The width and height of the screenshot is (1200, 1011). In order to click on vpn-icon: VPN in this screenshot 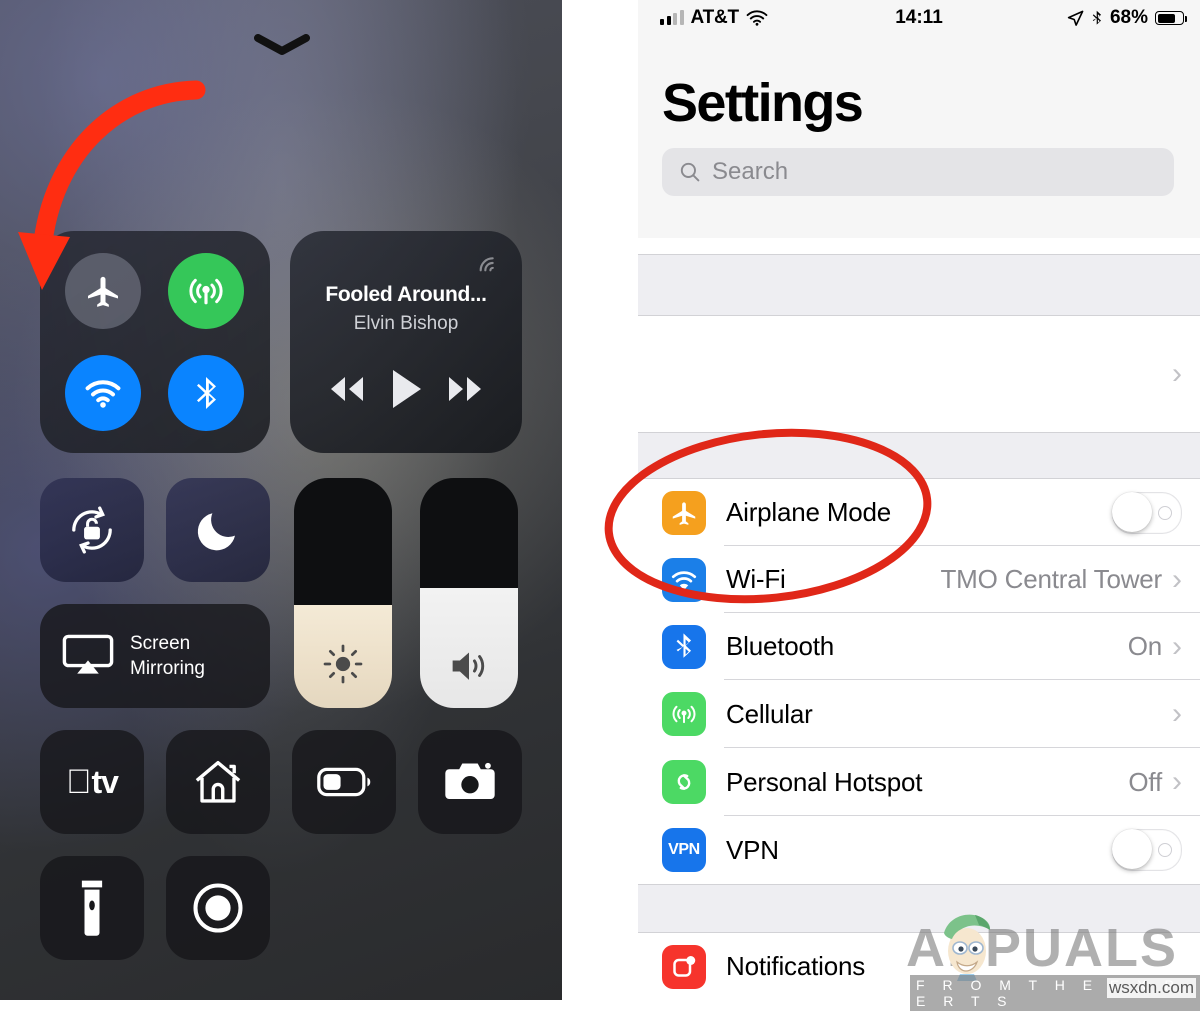, I will do `click(684, 850)`.